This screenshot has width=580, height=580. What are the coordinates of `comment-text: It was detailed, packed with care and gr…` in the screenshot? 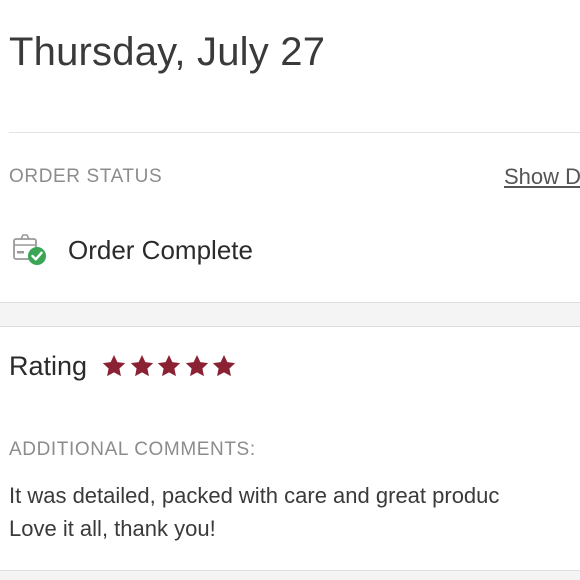 It's located at (254, 512).